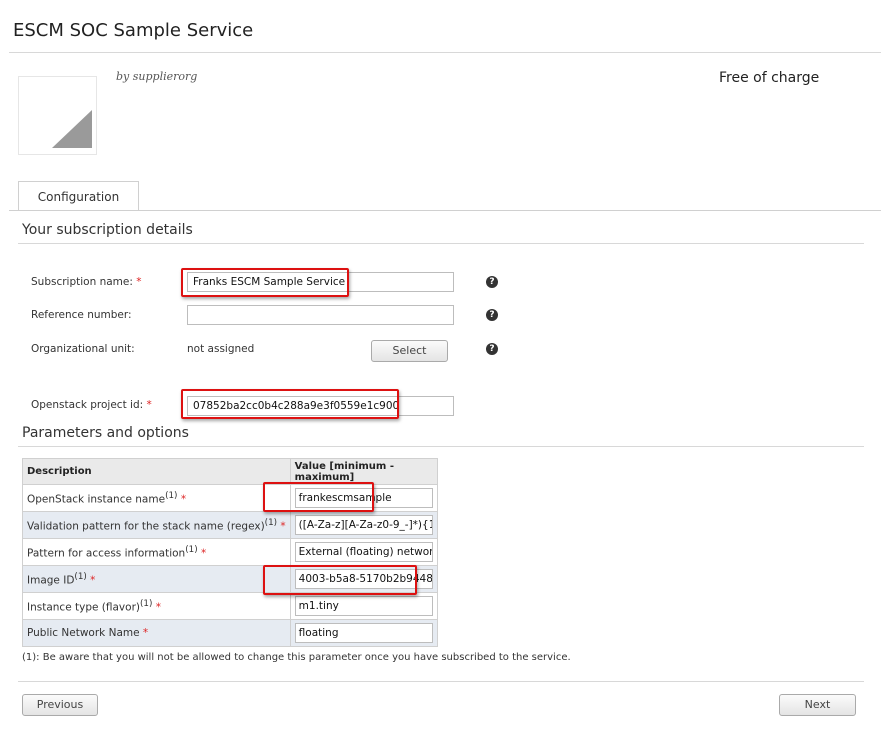 The height and width of the screenshot is (733, 881). I want to click on org-unit-label: Organizational unit:, so click(83, 349).